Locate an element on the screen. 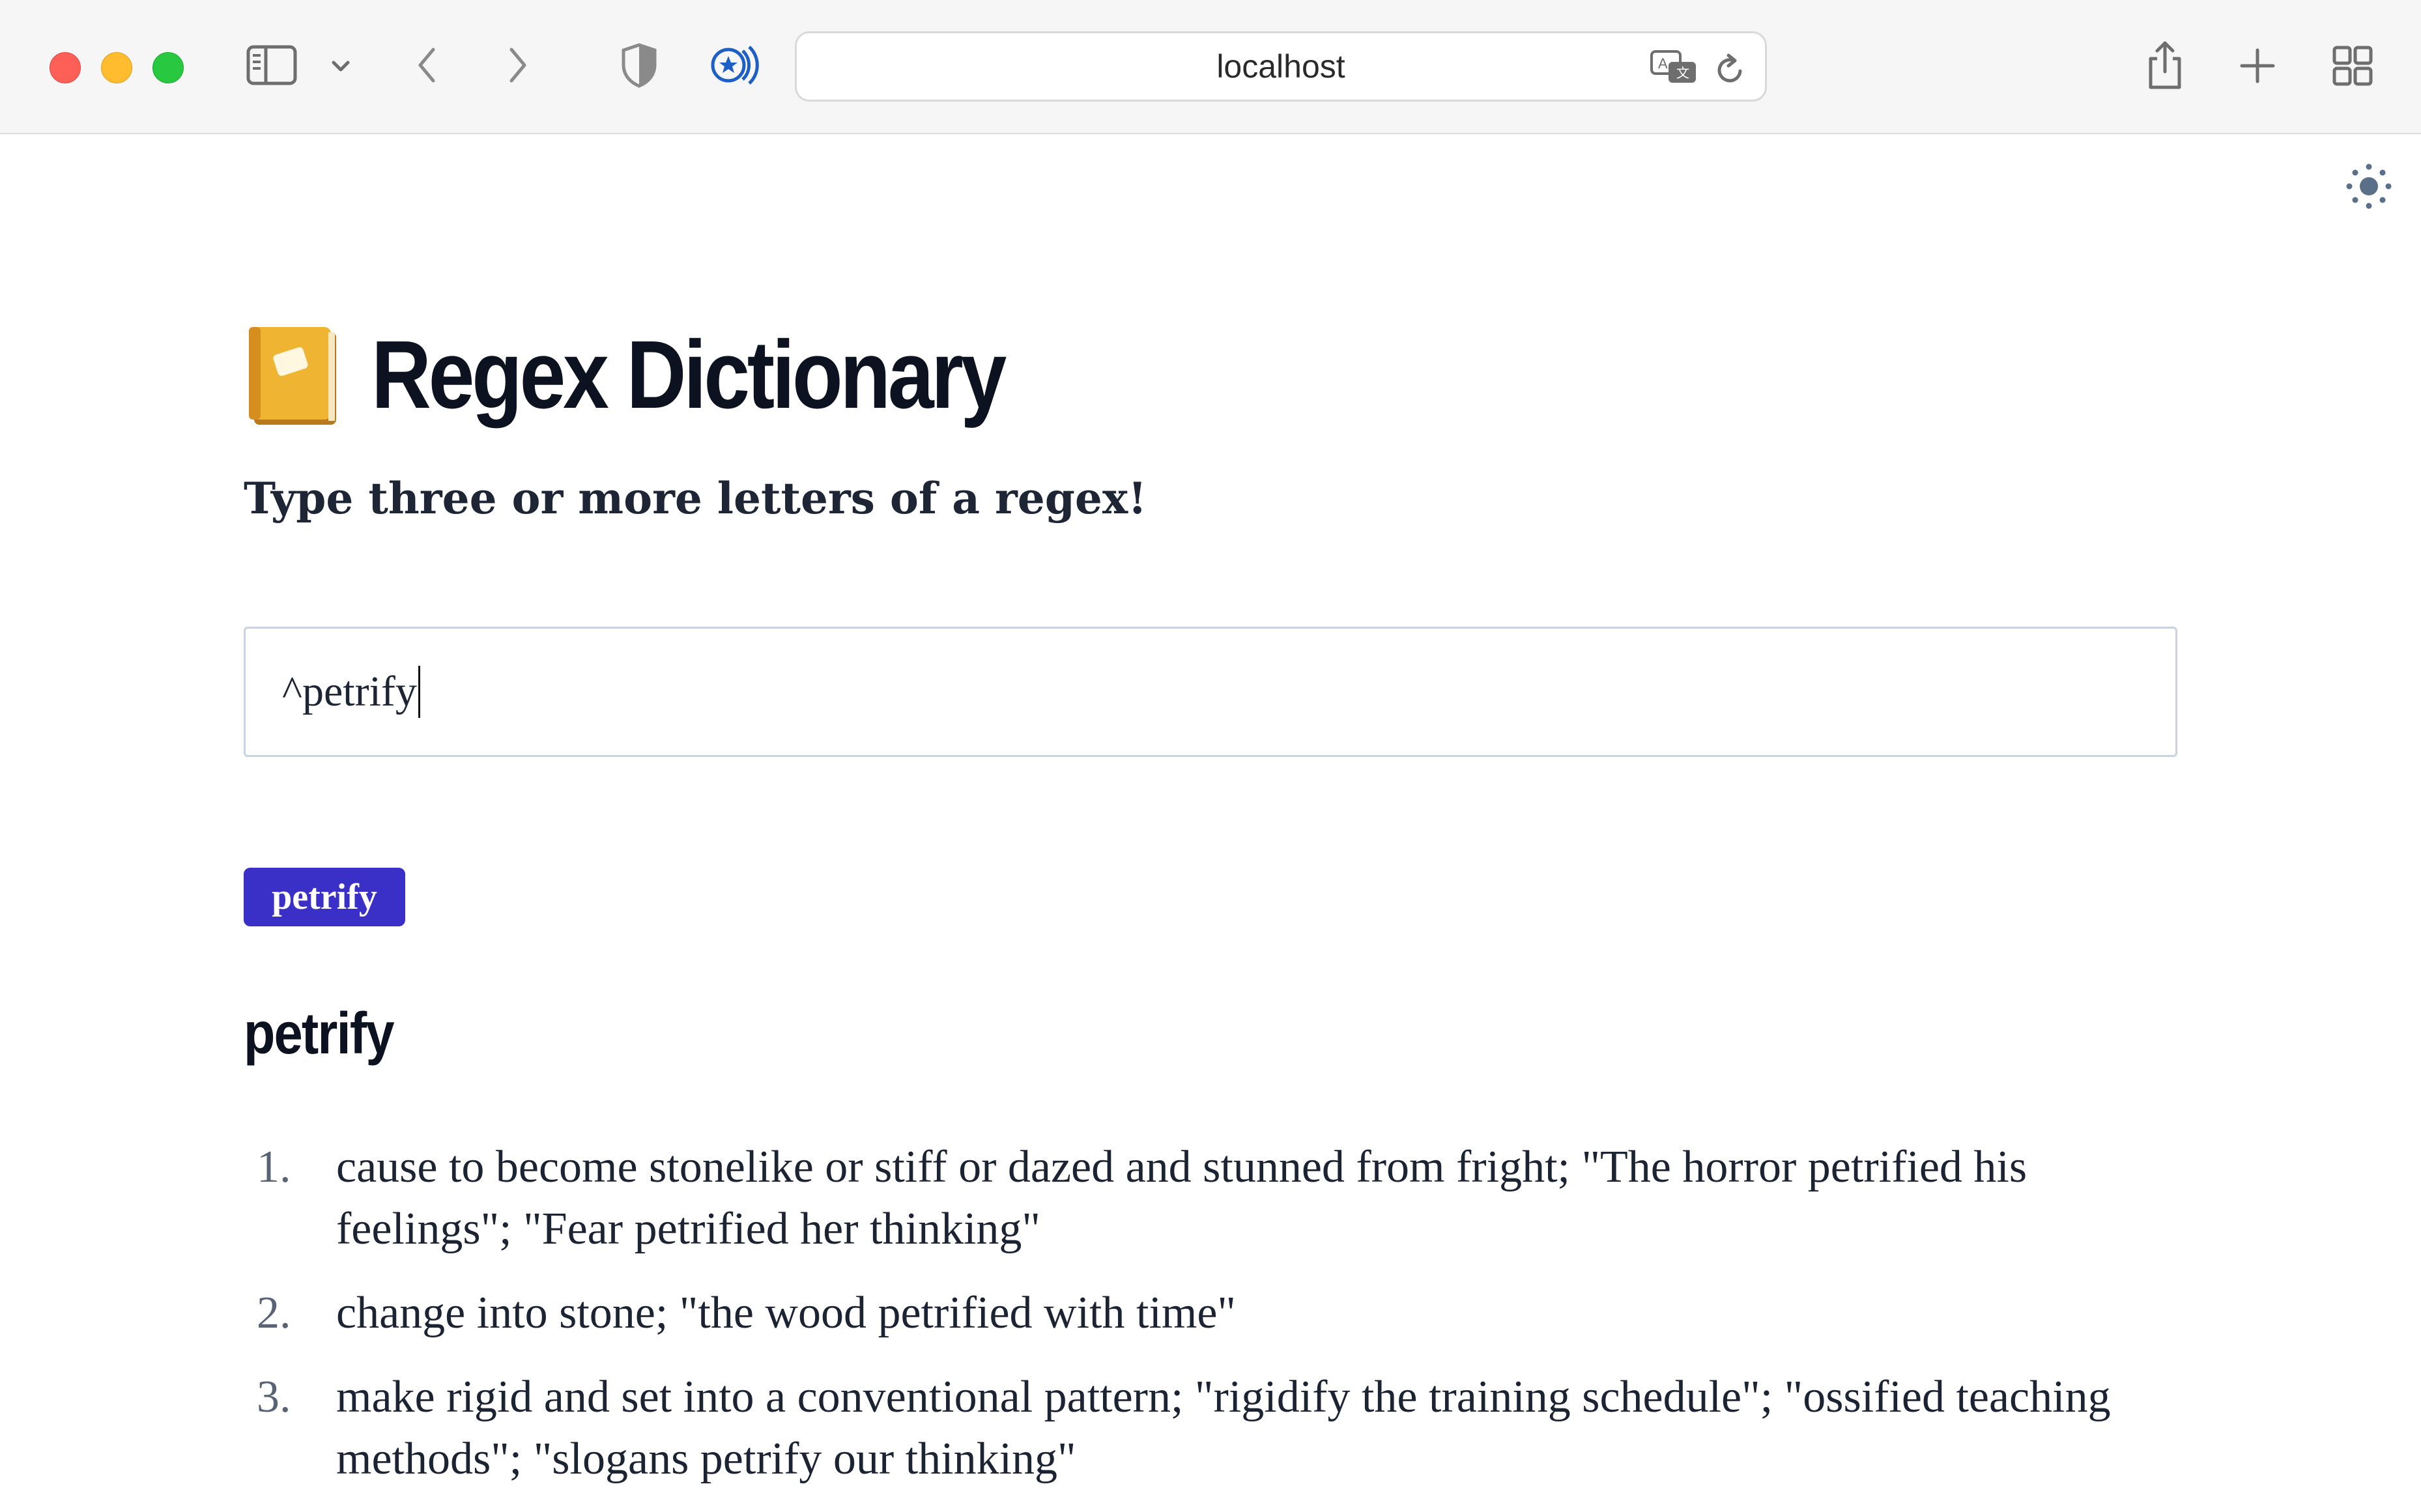 The width and height of the screenshot is (2421, 1512). address-bar: localhost A文 is located at coordinates (1281, 66).